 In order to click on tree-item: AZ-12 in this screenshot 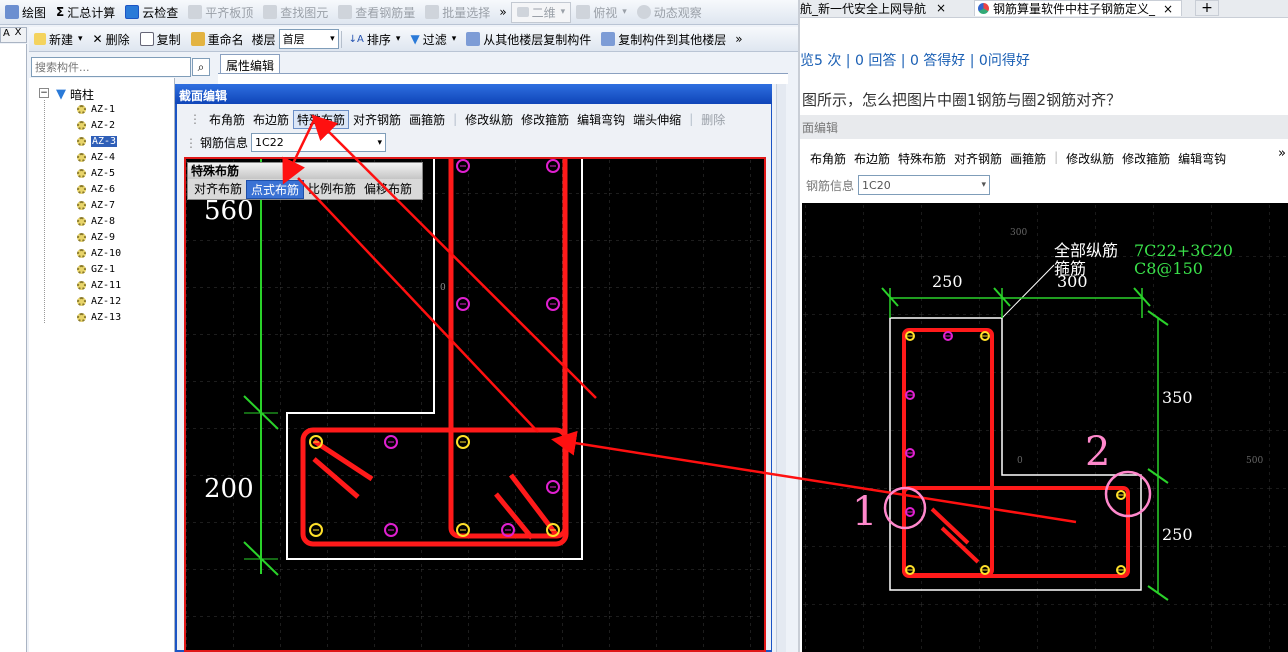, I will do `click(99, 301)`.